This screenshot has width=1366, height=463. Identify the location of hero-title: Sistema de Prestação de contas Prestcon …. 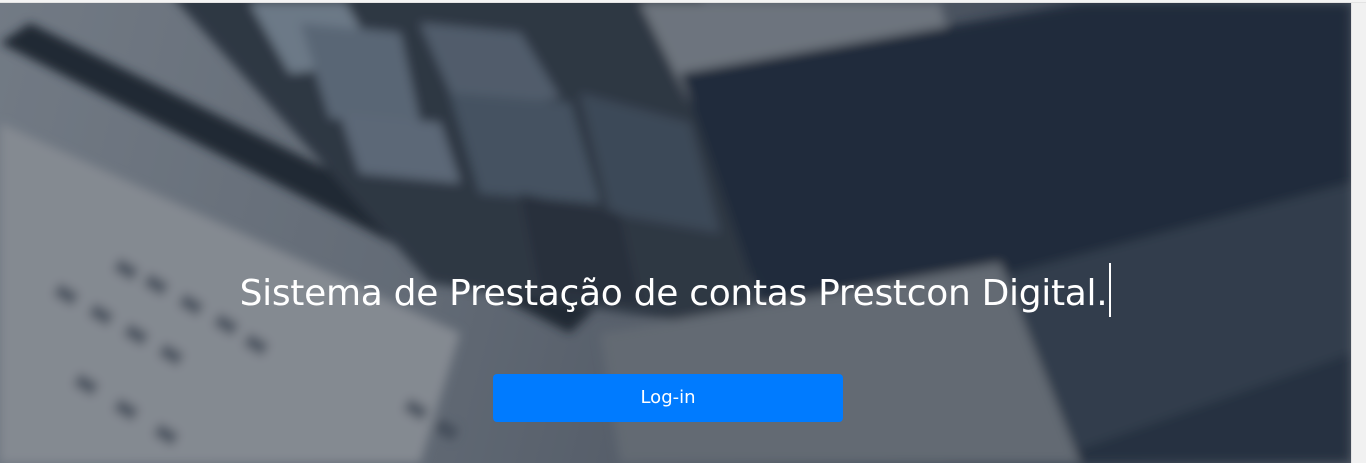
(675, 291).